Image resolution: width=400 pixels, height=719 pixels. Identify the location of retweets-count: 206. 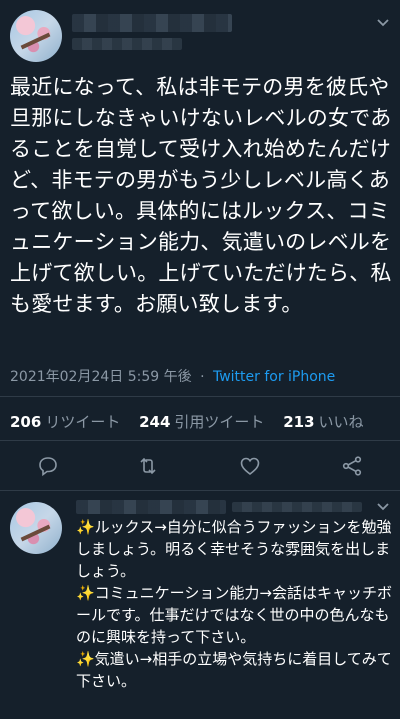
(26, 422).